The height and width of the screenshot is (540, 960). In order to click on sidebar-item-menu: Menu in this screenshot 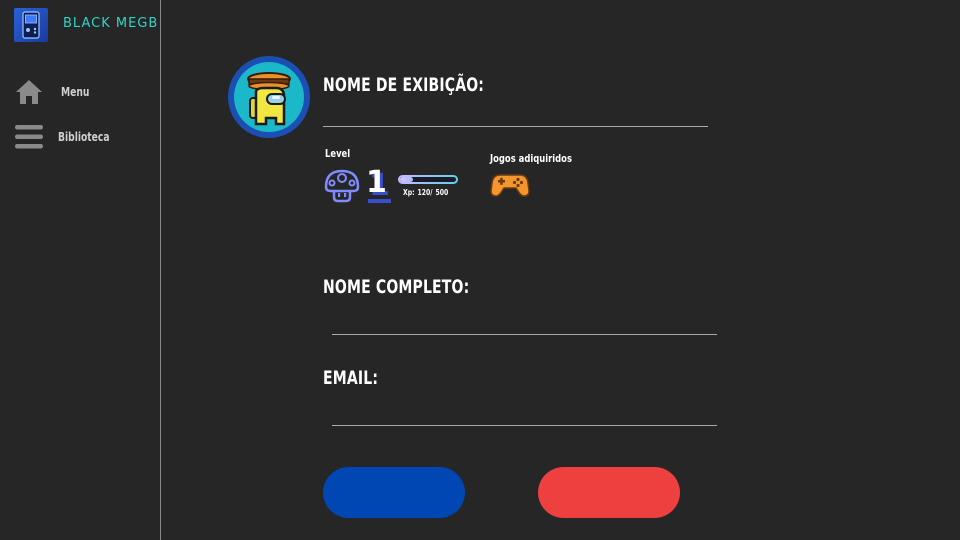, I will do `click(51, 92)`.